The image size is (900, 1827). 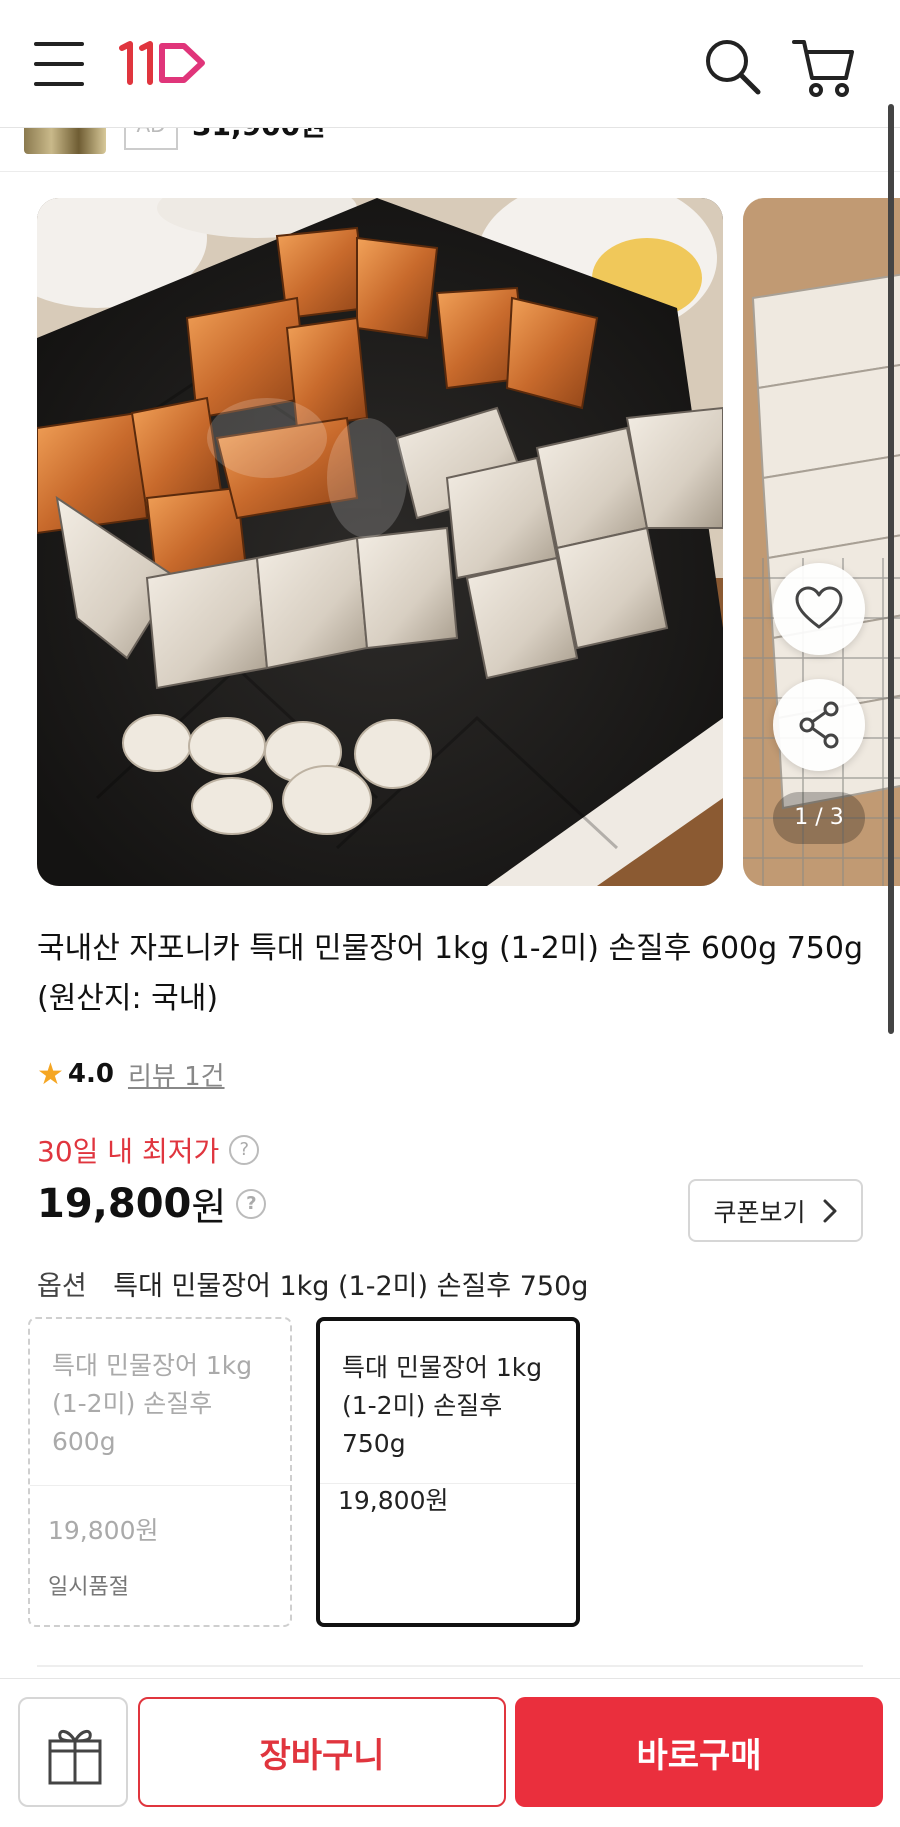 I want to click on raw-eel-image, so click(x=821, y=542).